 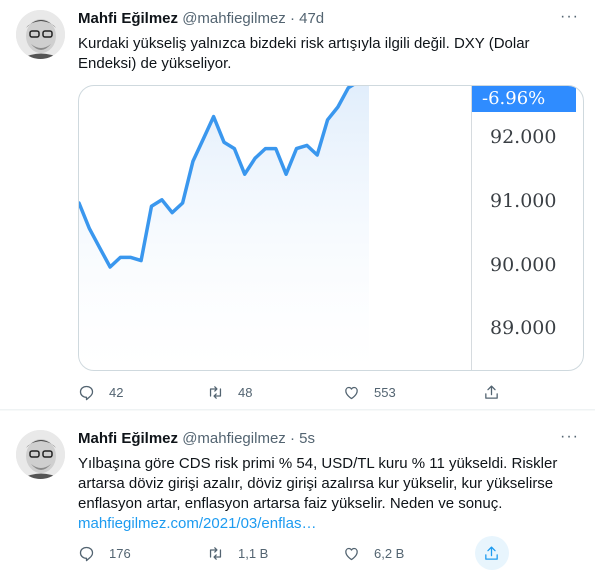 I want to click on reply-count: 42, so click(x=116, y=392).